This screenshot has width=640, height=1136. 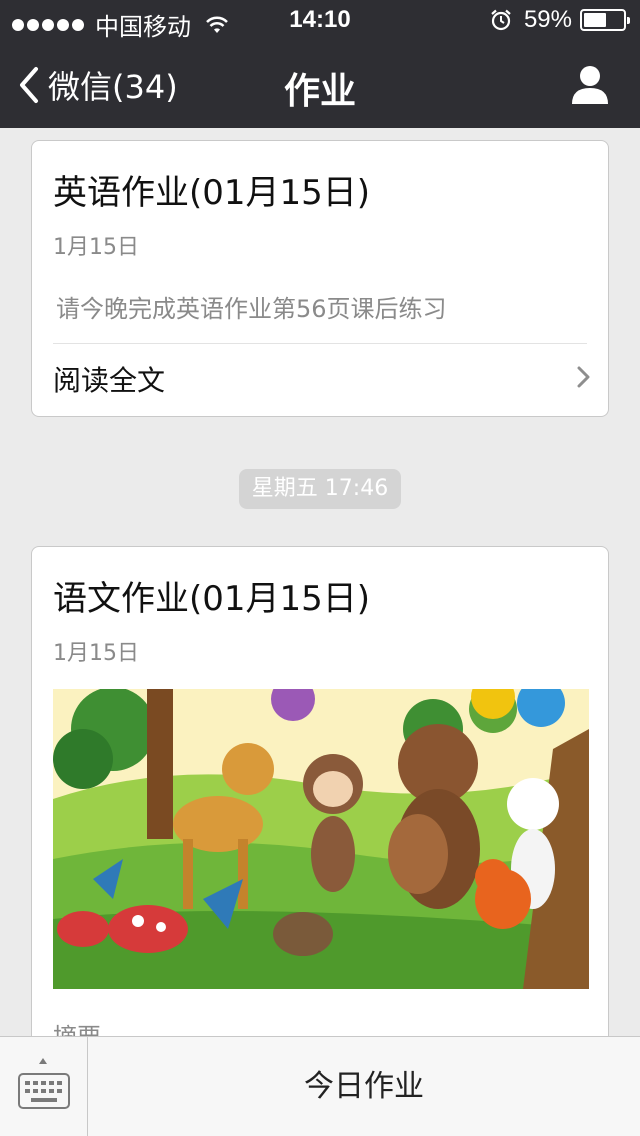 What do you see at coordinates (44, 1091) in the screenshot?
I see `keyboard-icon` at bounding box center [44, 1091].